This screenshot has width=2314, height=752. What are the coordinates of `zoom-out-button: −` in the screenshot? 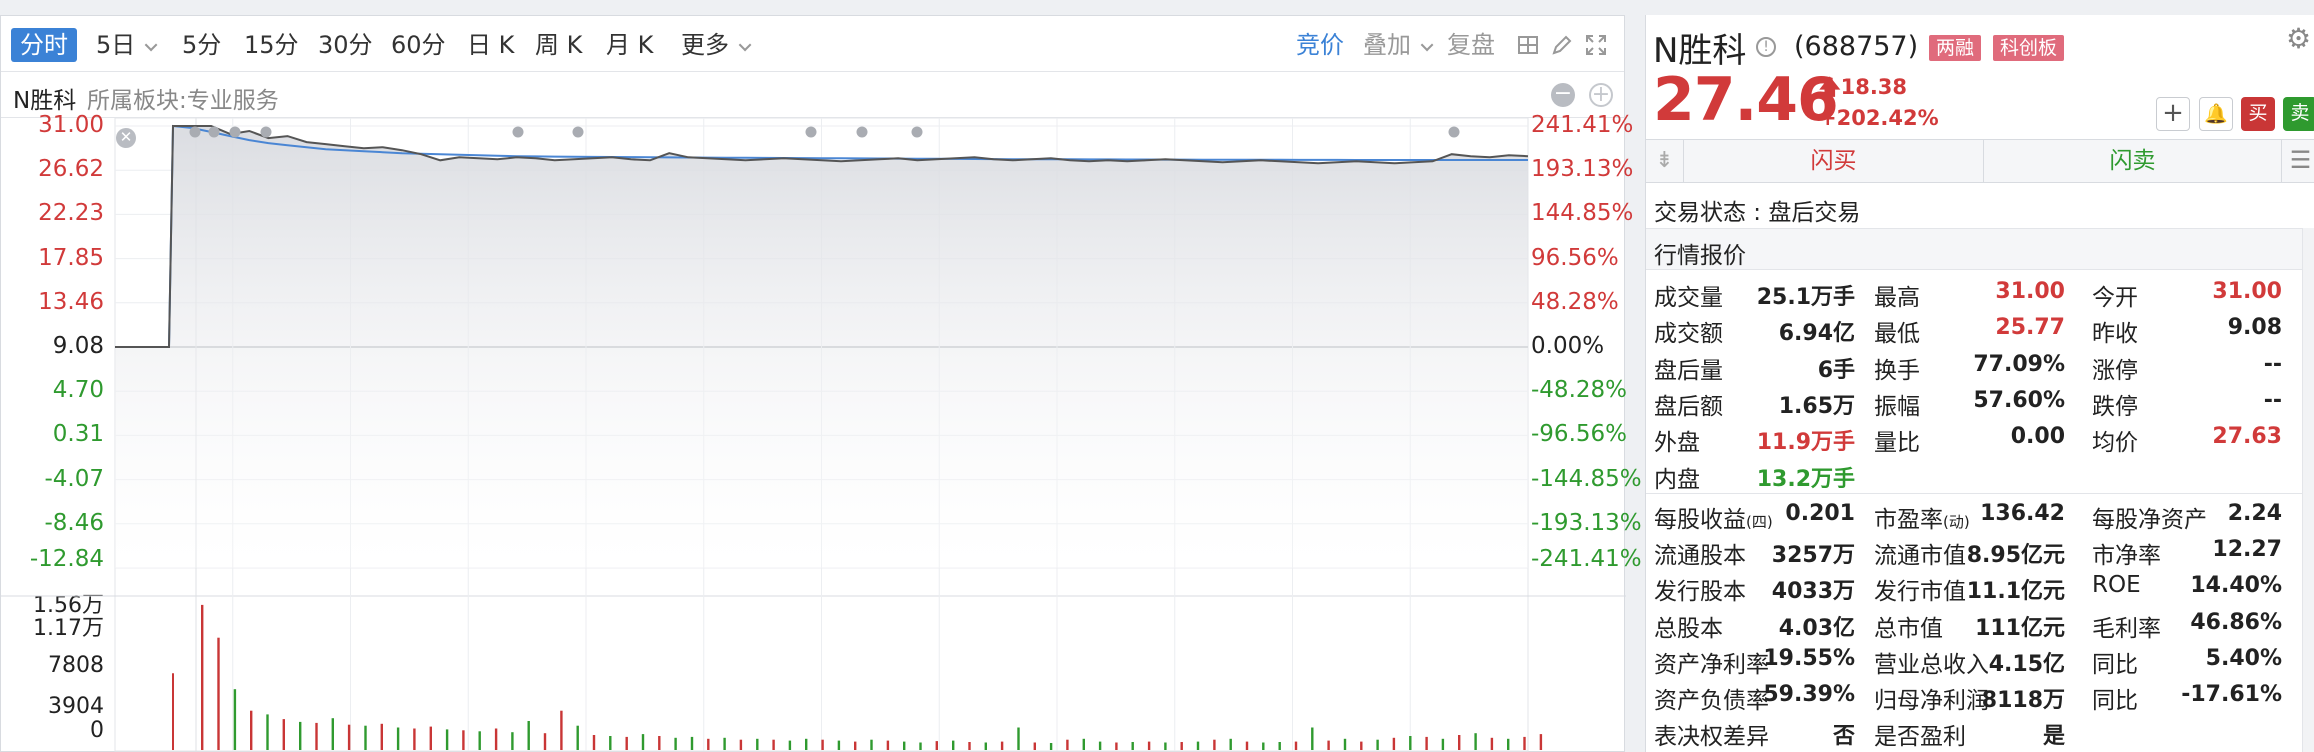 It's located at (1563, 95).